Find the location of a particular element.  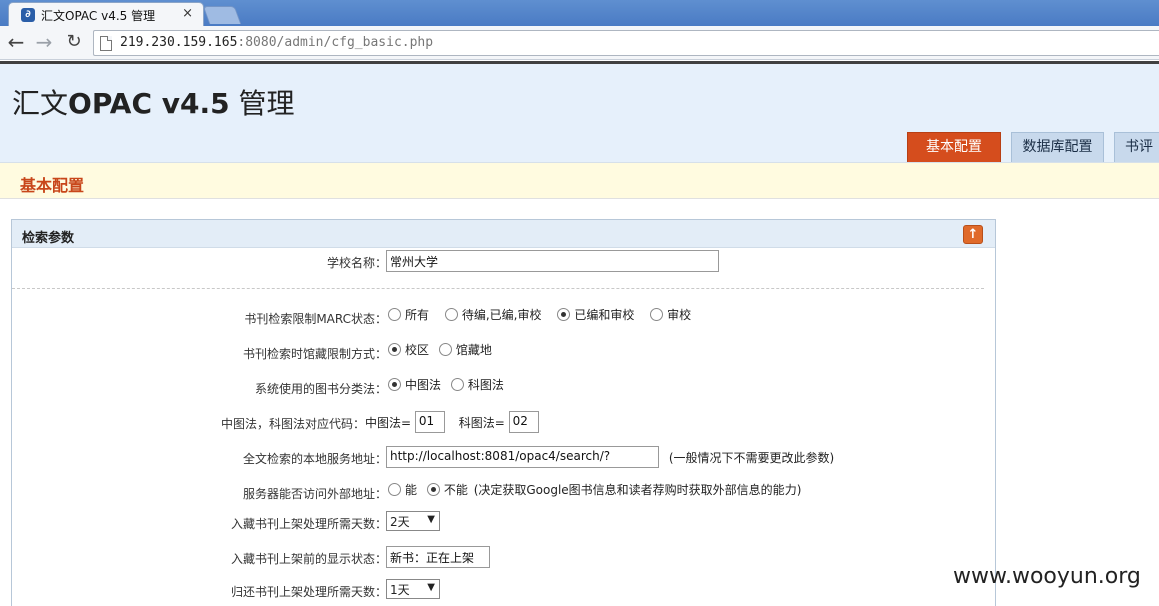

panel-title: 检索参数 is located at coordinates (48, 238).